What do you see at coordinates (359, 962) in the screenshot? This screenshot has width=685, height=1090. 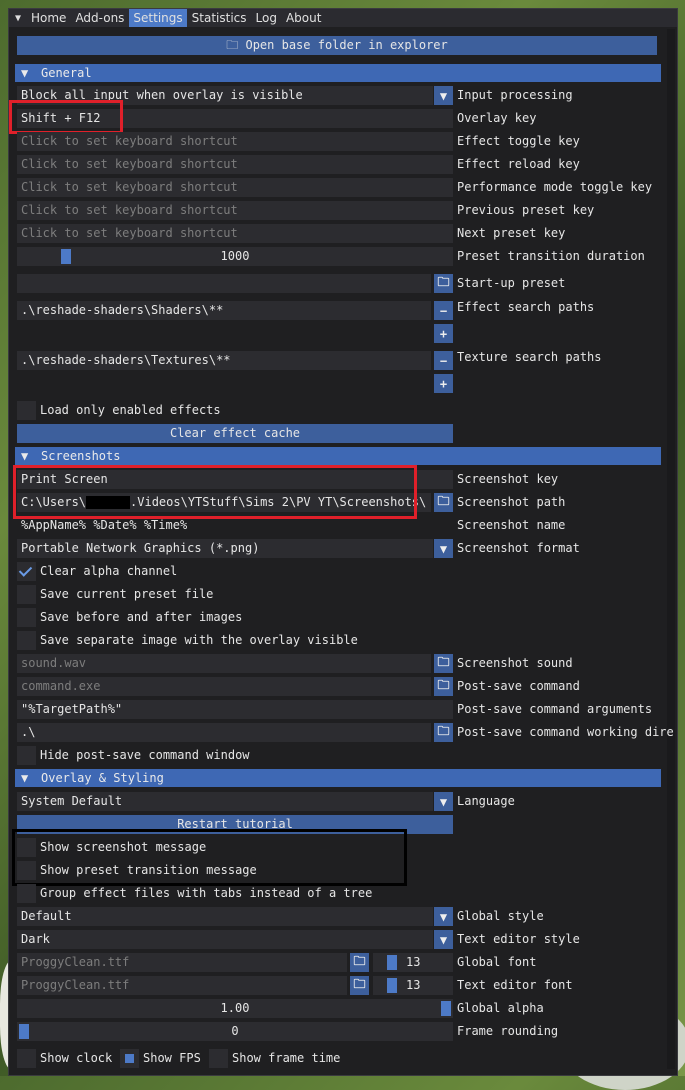 I see `global-font-browse-button: 🗀` at bounding box center [359, 962].